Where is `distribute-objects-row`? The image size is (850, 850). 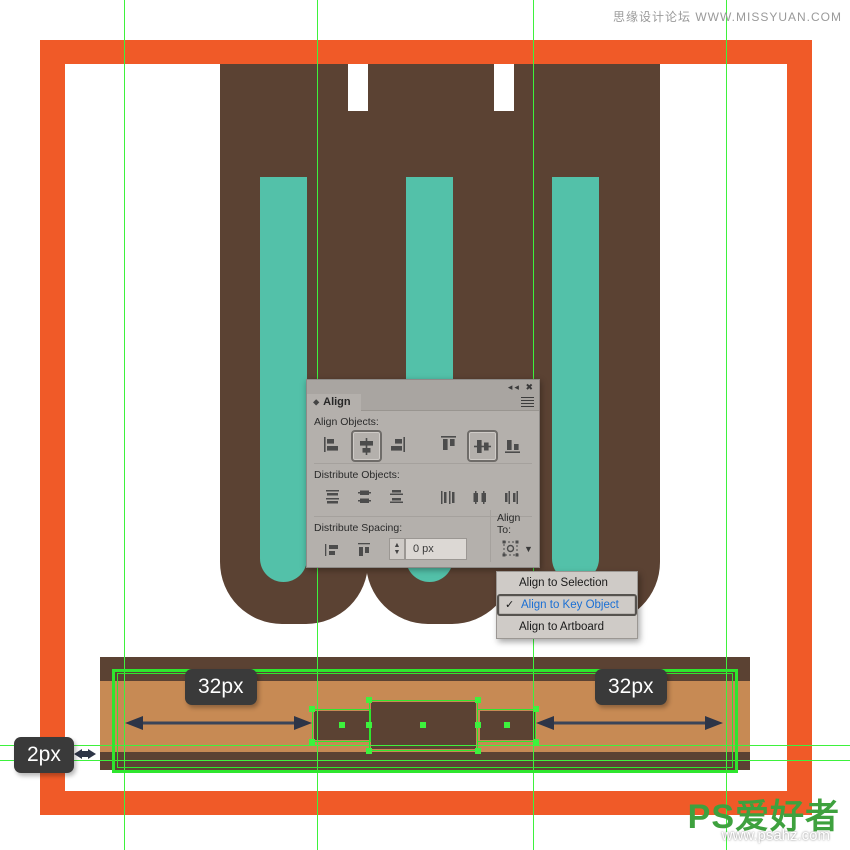
distribute-objects-row is located at coordinates (423, 498).